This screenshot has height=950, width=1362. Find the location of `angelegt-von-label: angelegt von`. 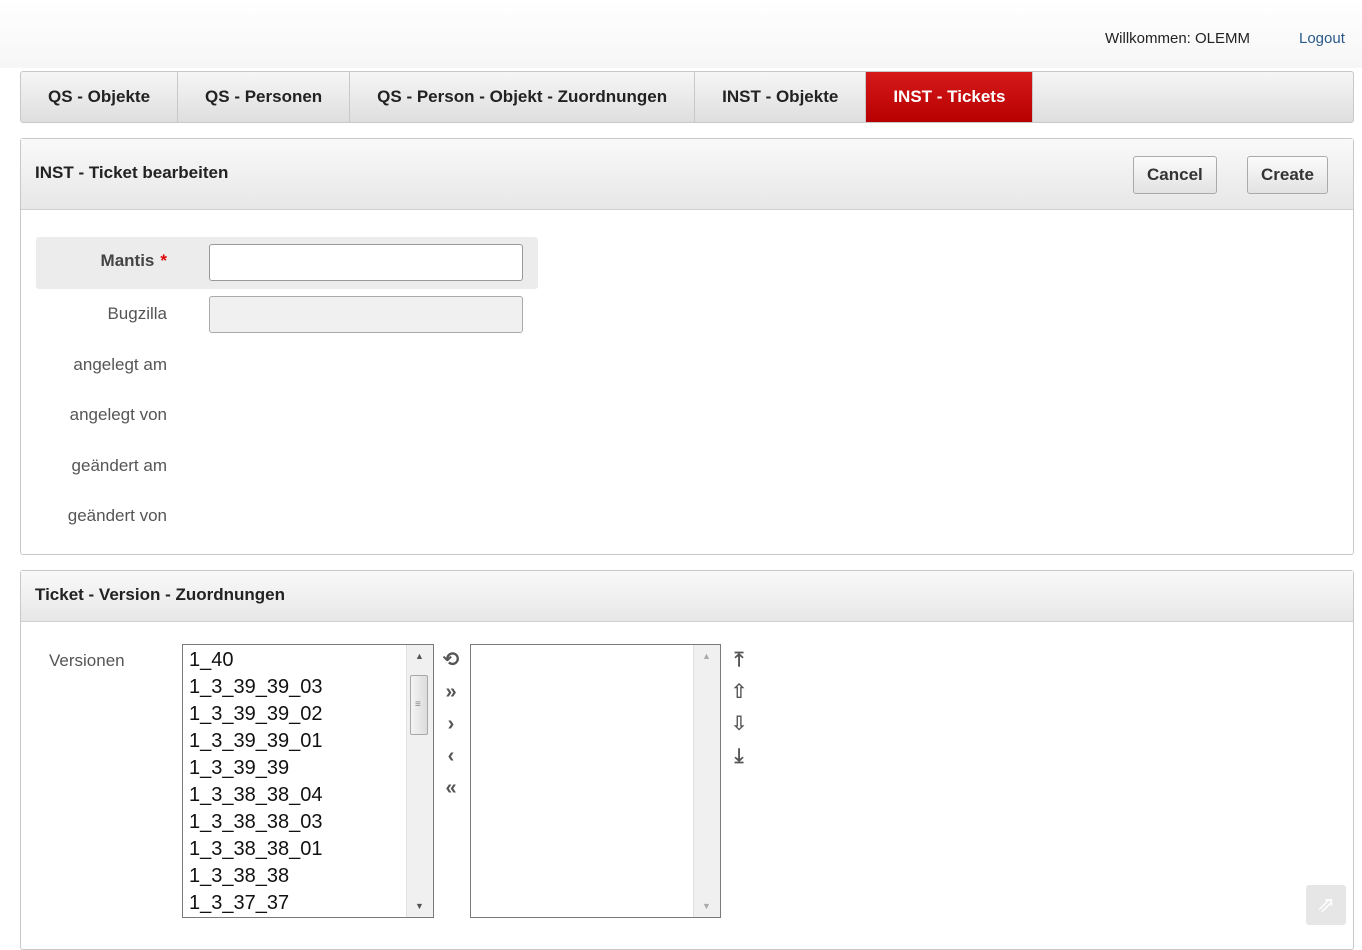

angelegt-von-label: angelegt von is located at coordinates (118, 414).